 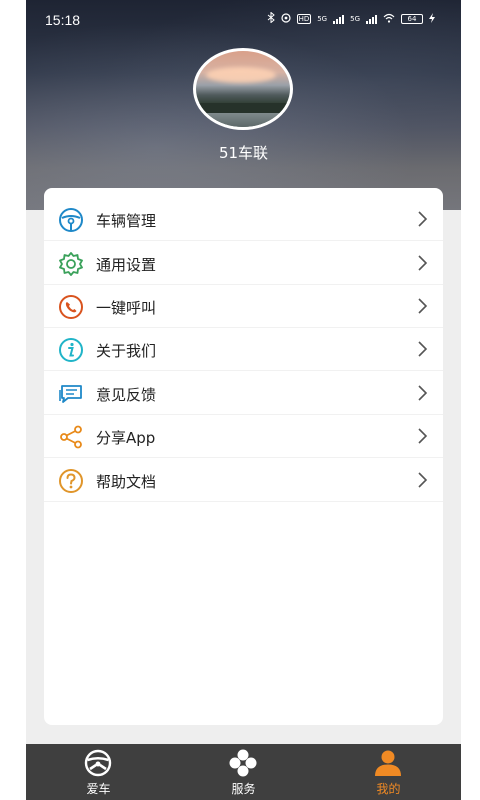 I want to click on info-icon, so click(x=71, y=350).